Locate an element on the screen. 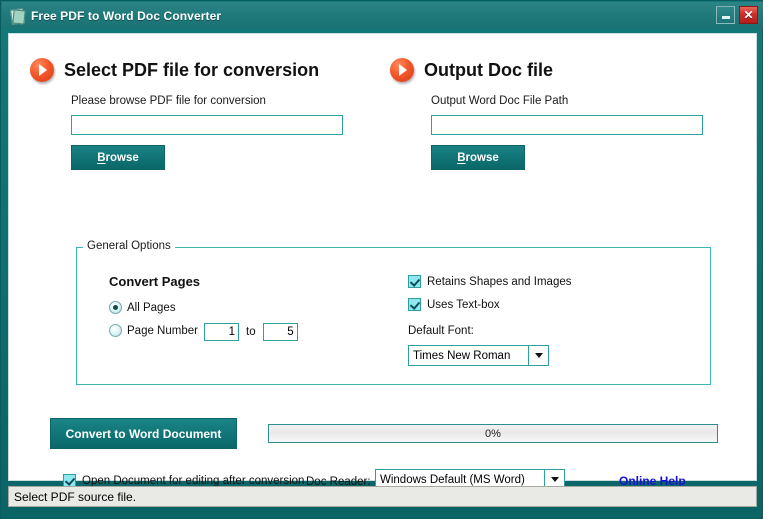 The width and height of the screenshot is (763, 519). browse-pdf-button: Browse is located at coordinates (118, 157).